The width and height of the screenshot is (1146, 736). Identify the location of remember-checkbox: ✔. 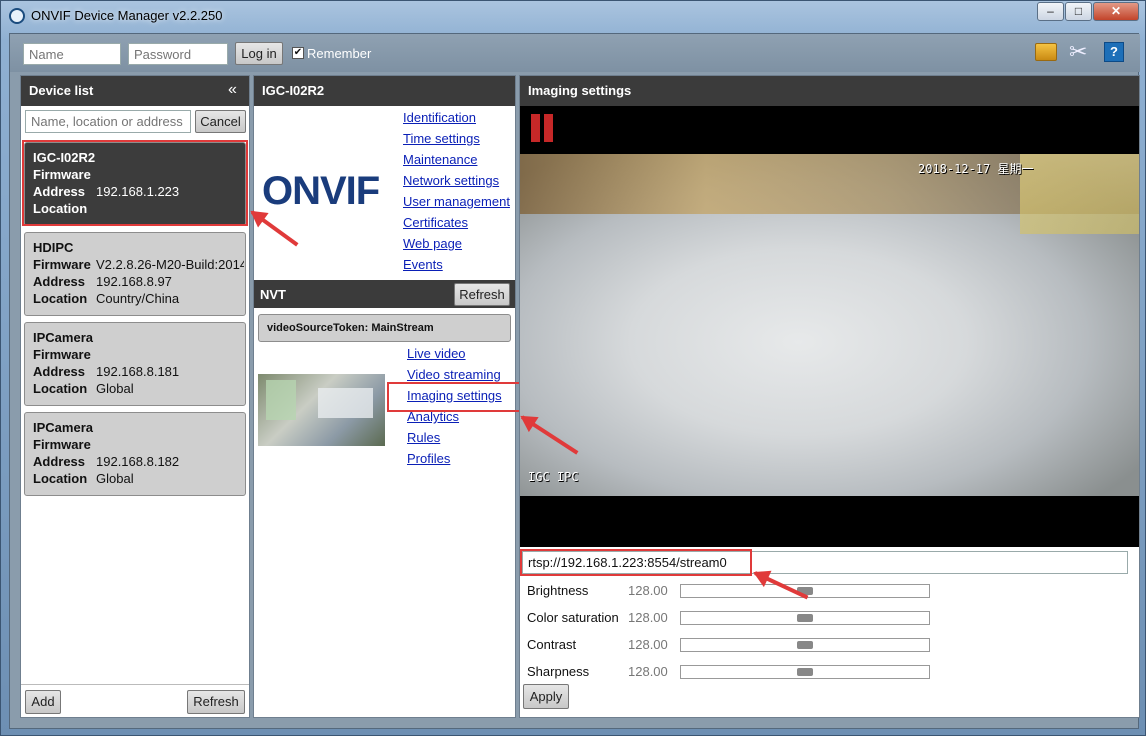
(298, 53).